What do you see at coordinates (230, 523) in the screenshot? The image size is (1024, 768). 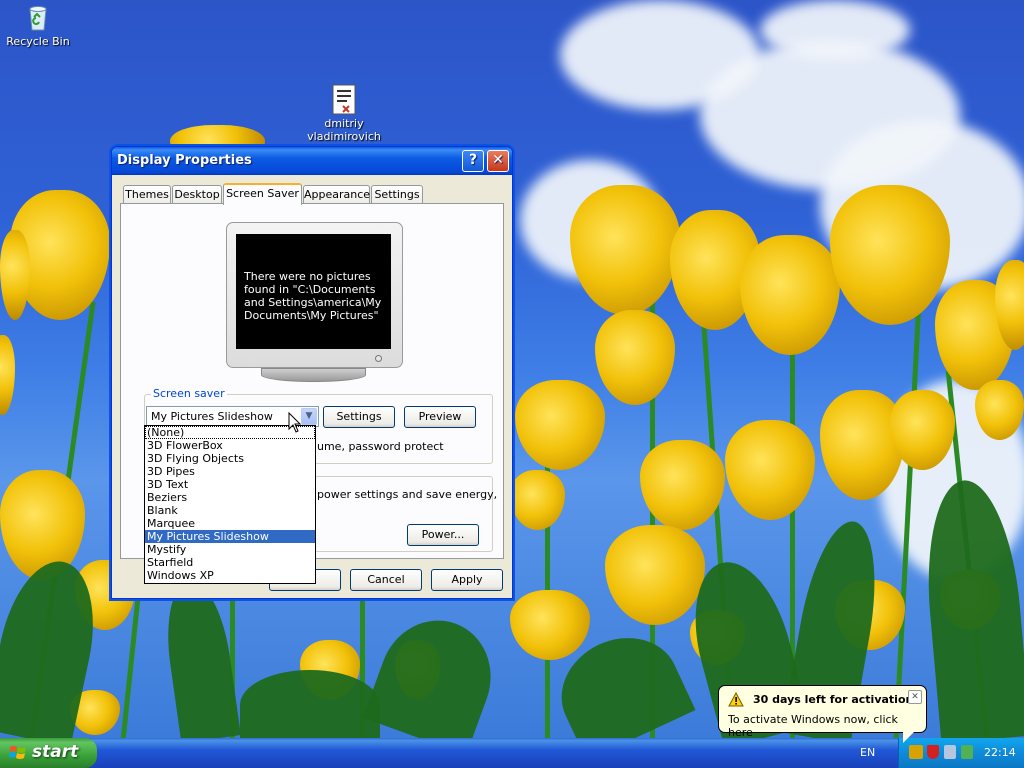 I see `dropdown-option: Marquee` at bounding box center [230, 523].